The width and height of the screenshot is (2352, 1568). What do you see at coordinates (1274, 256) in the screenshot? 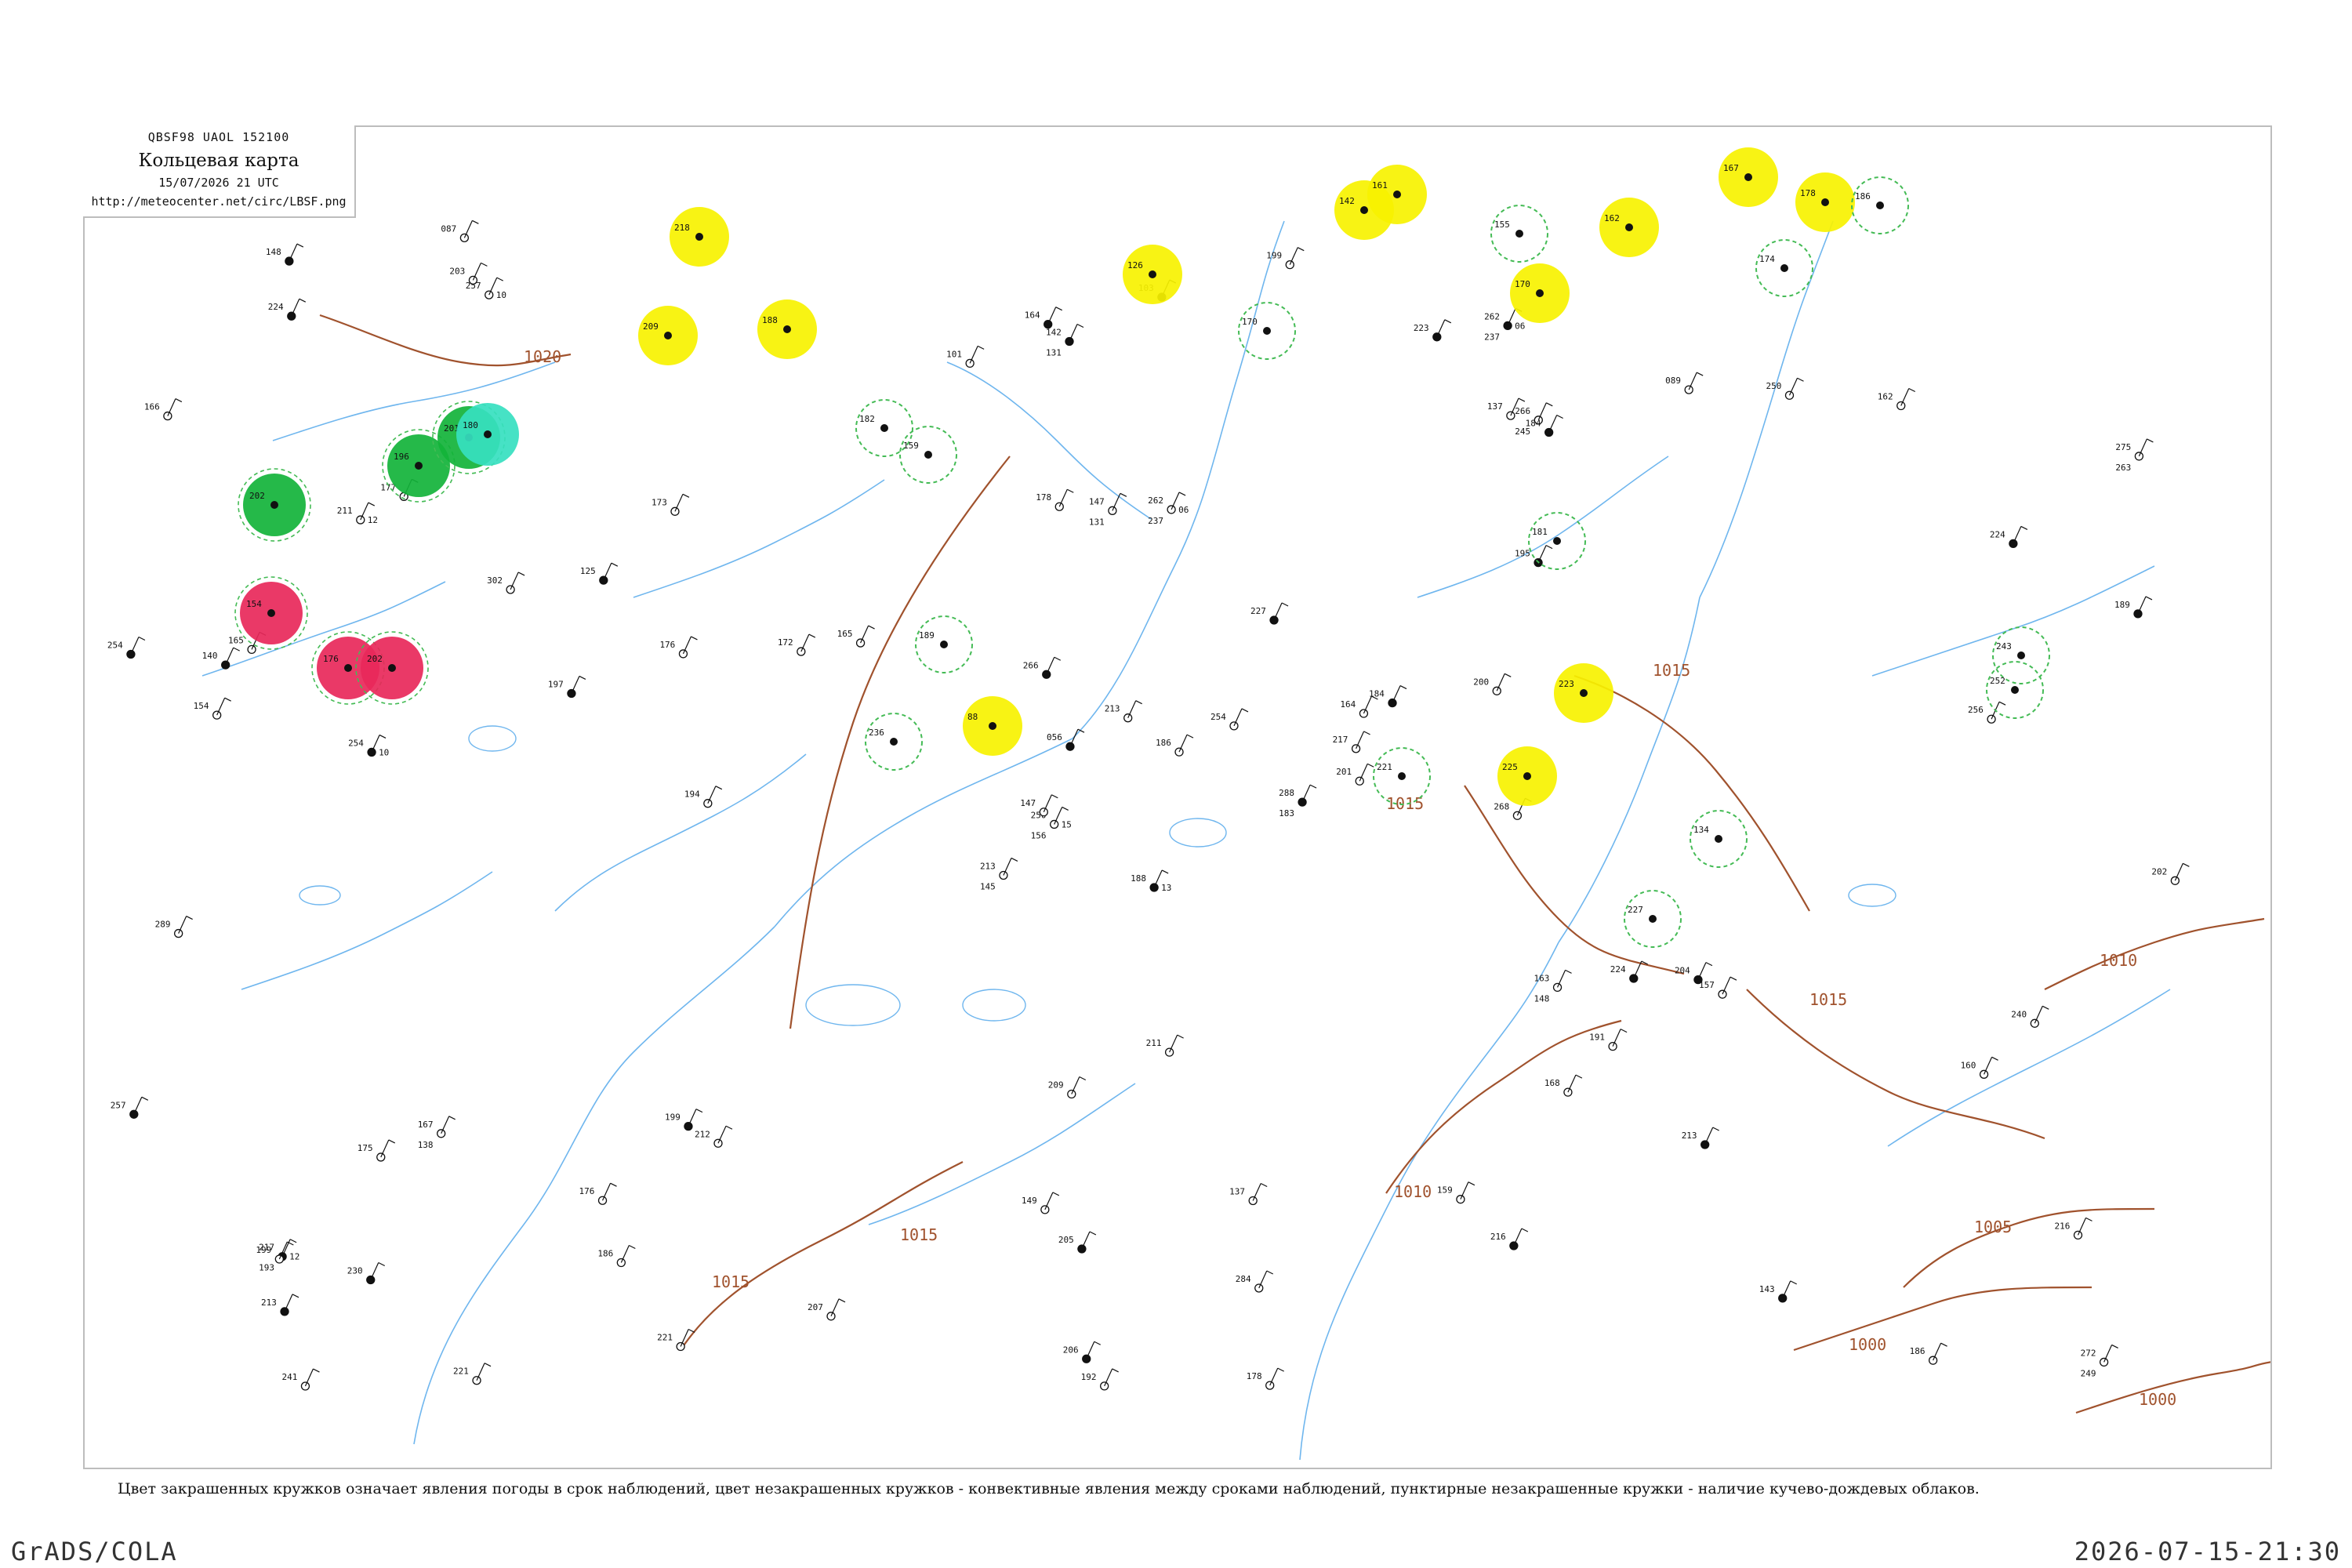
I see `station-pressure: 199` at bounding box center [1274, 256].